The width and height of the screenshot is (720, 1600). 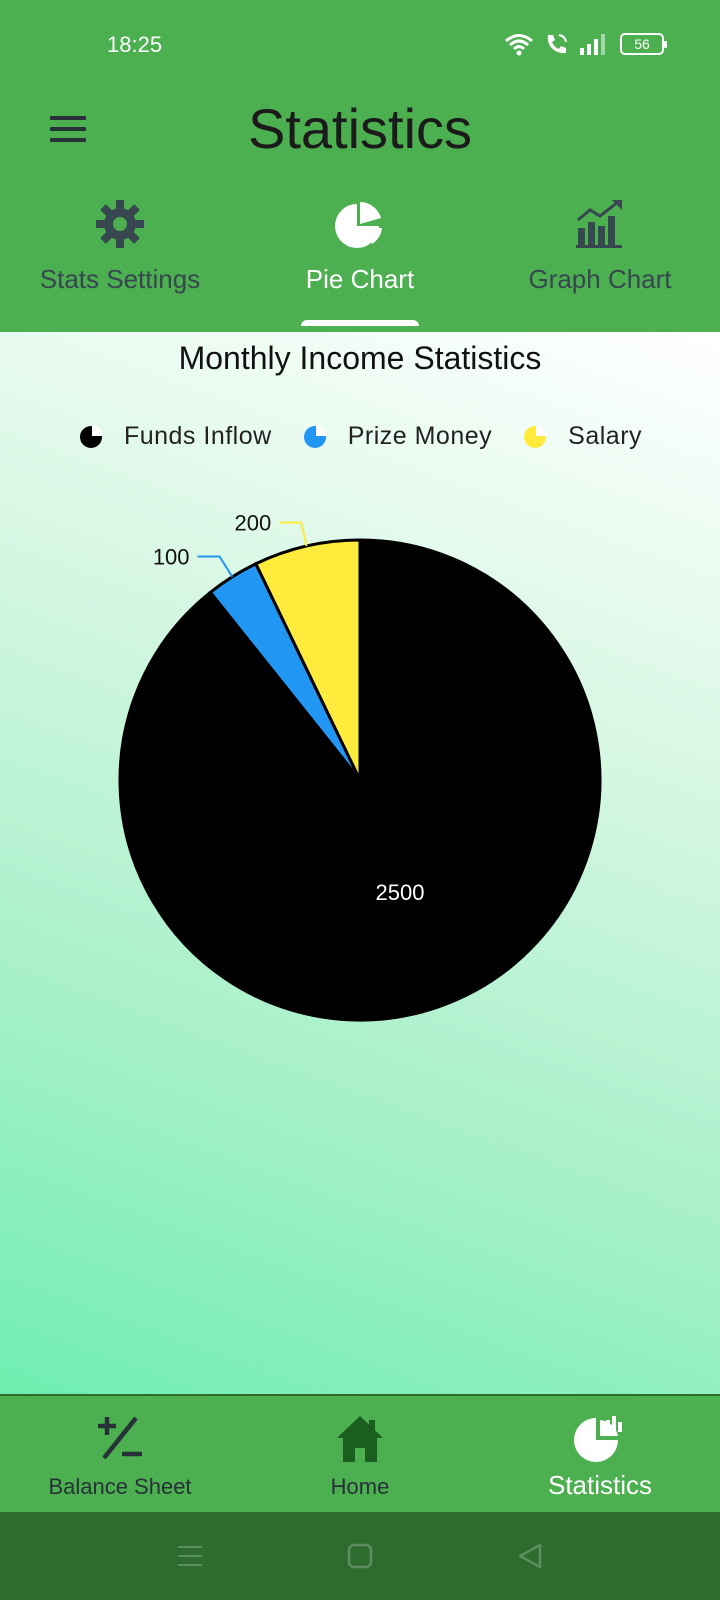 I want to click on tab-label: Graph Chart, so click(x=600, y=279).